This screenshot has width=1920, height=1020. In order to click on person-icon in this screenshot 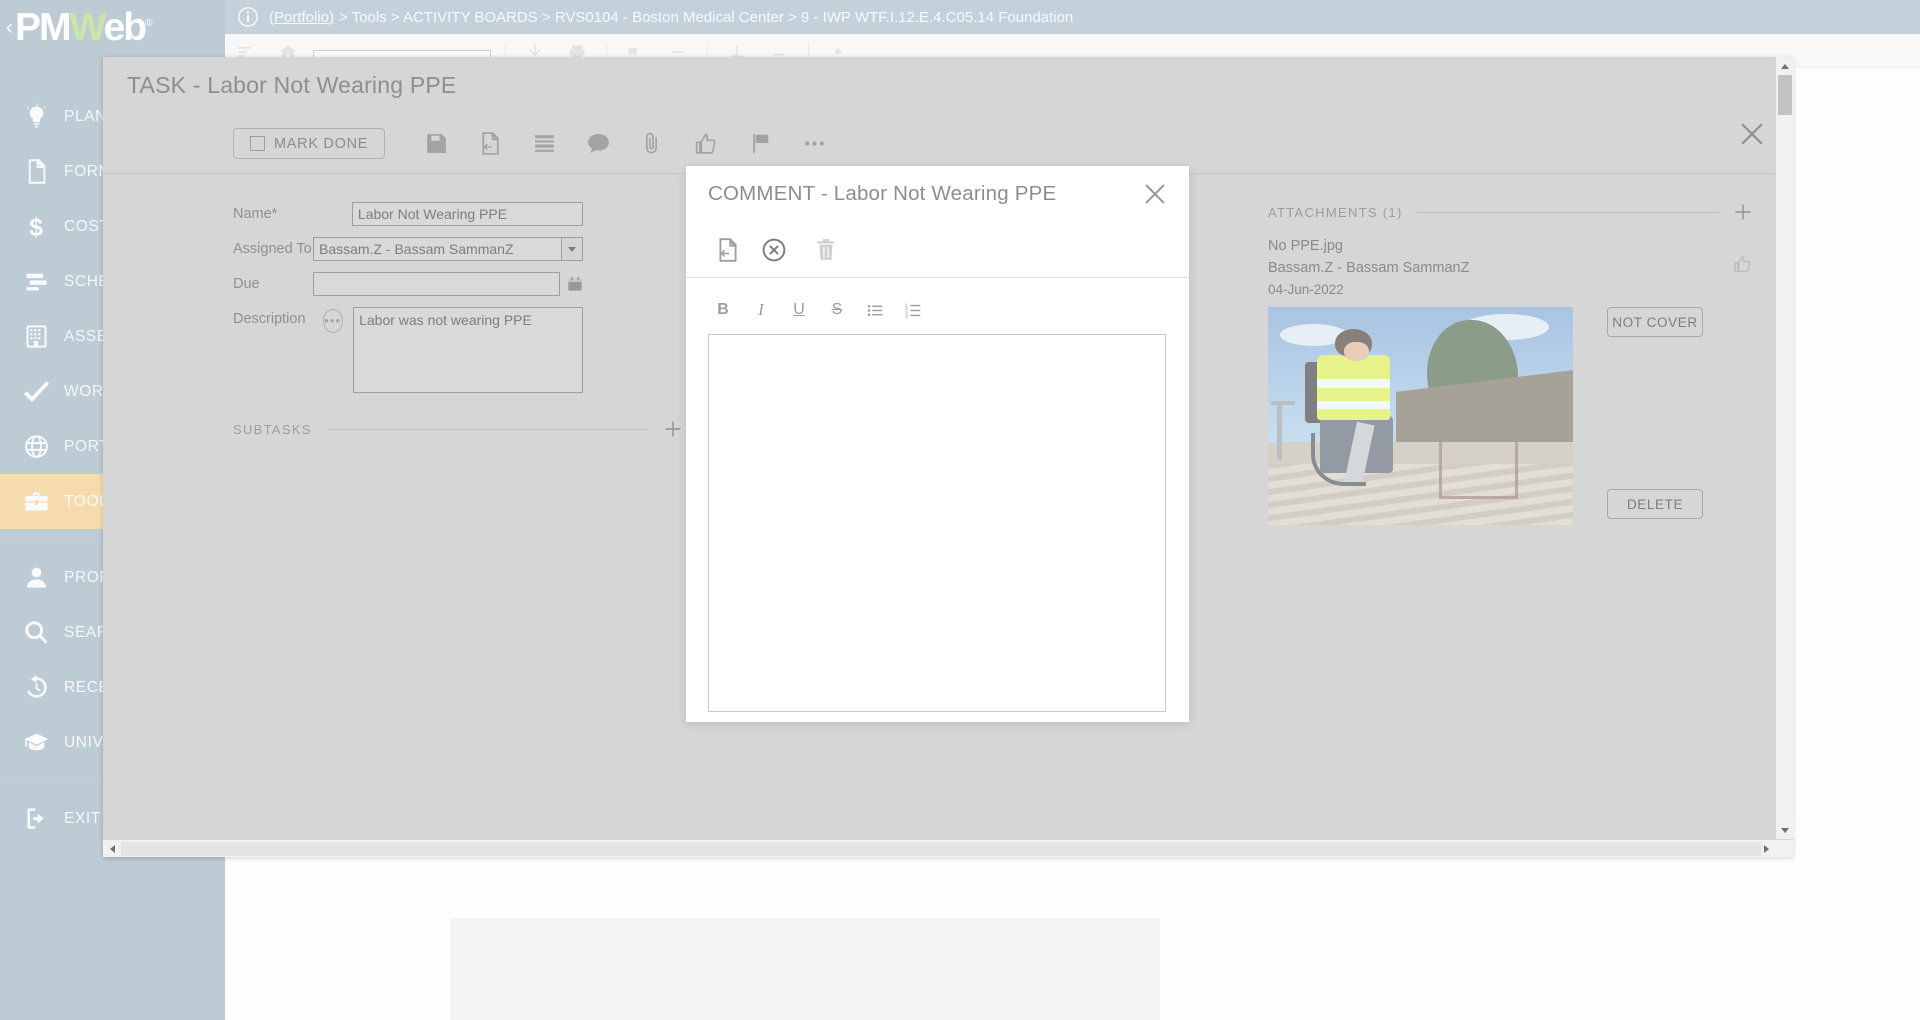, I will do `click(36, 577)`.